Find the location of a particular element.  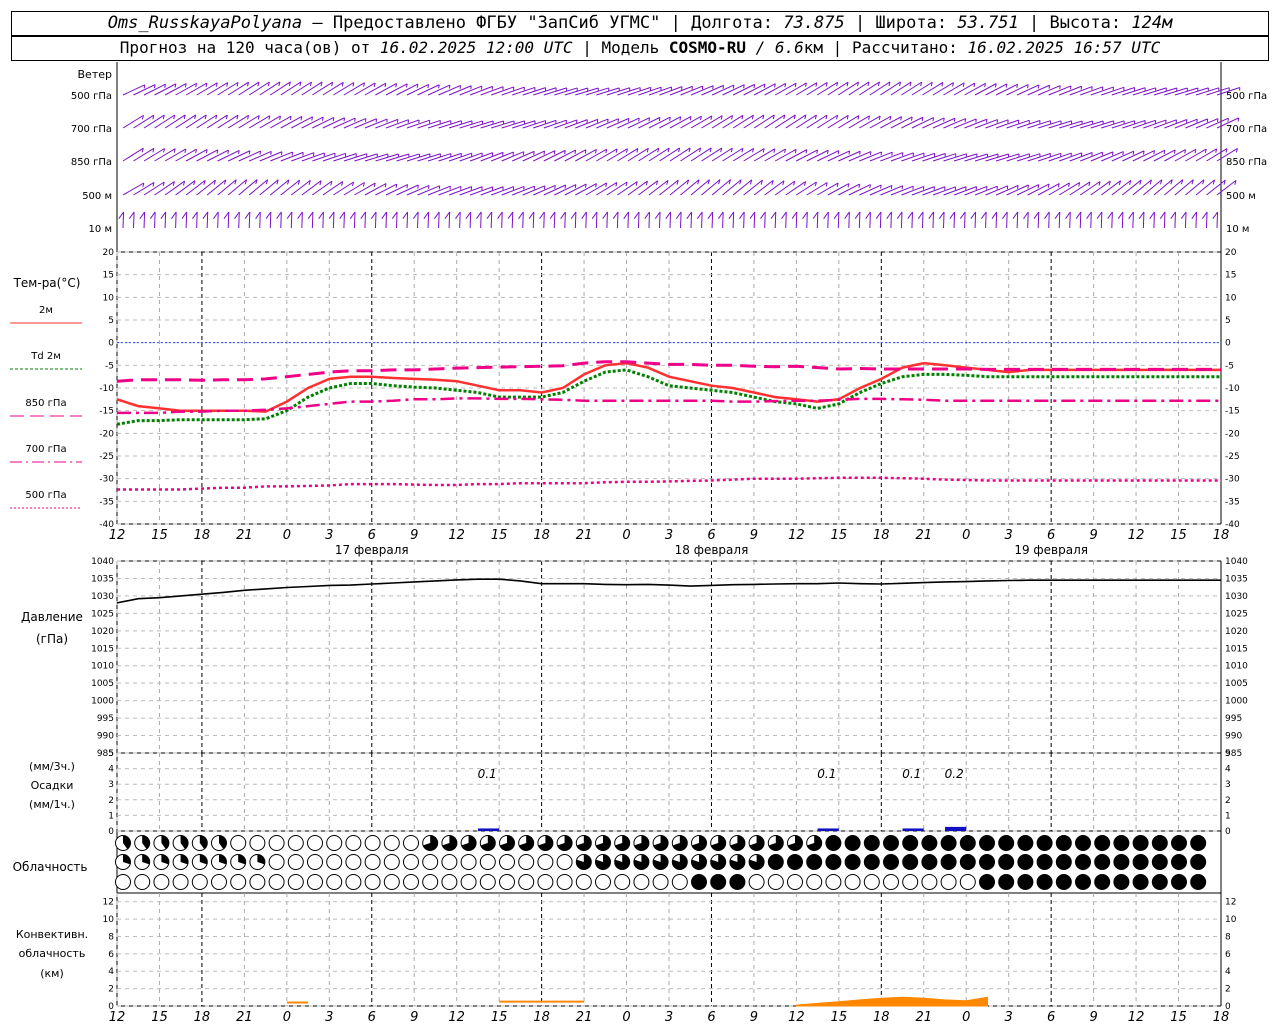

hour-label-bottom: 9 is located at coordinates (414, 1017).